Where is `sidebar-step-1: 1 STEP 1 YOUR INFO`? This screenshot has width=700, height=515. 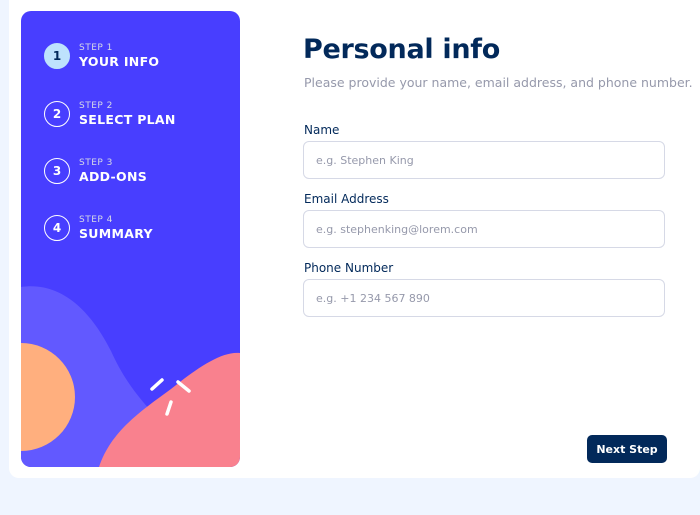 sidebar-step-1: 1 STEP 1 YOUR INFO is located at coordinates (101, 56).